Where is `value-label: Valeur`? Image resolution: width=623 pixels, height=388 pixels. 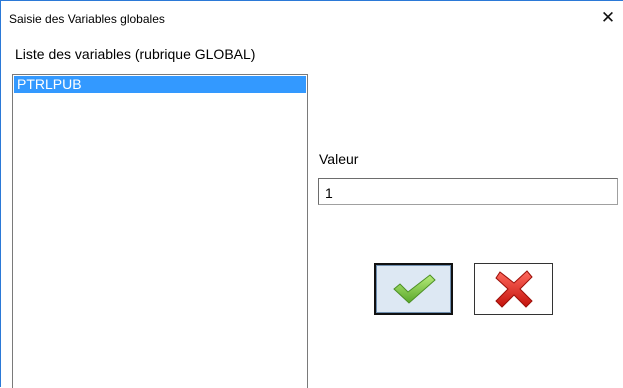
value-label: Valeur is located at coordinates (339, 159).